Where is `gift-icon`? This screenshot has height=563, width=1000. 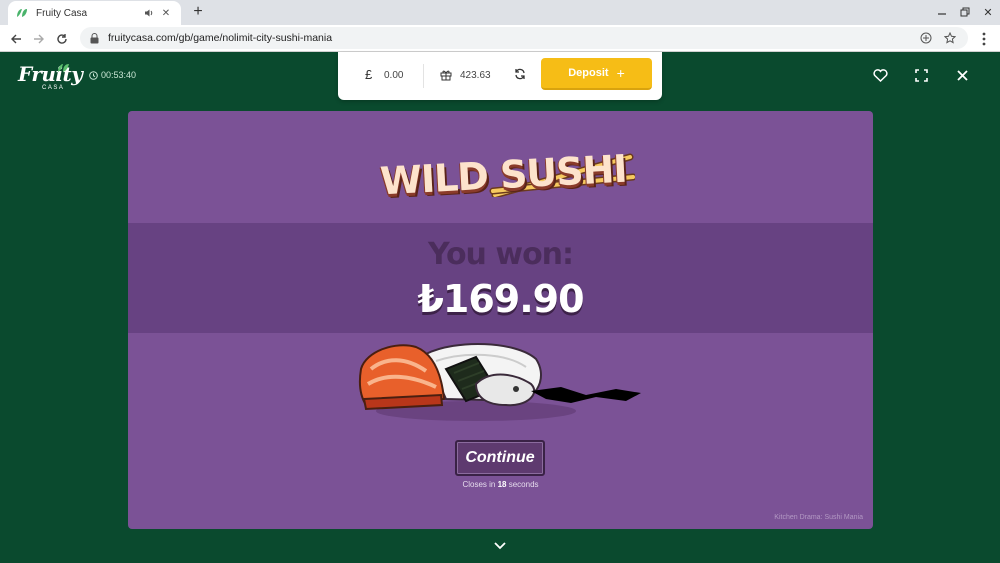 gift-icon is located at coordinates (446, 77).